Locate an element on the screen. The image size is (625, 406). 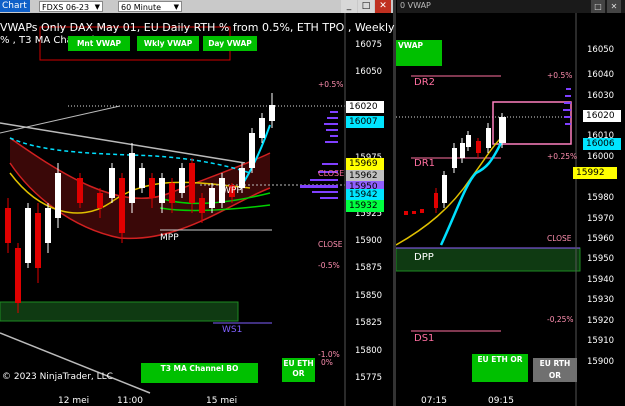
x-tick: 11:00 is located at coordinates (130, 401).